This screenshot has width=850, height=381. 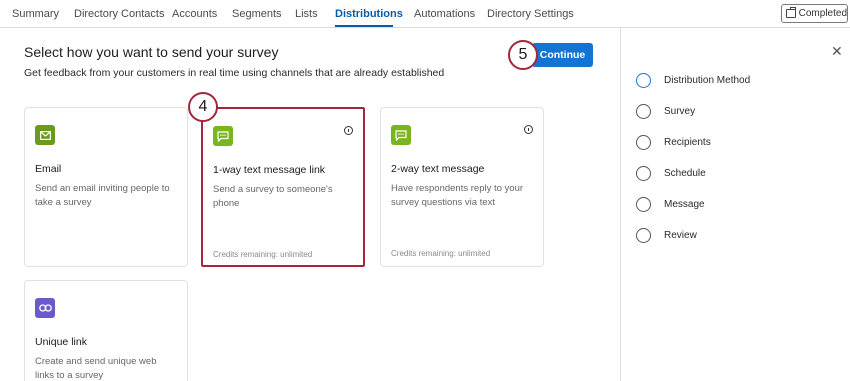 What do you see at coordinates (791, 12) in the screenshot?
I see `briefcase-icon` at bounding box center [791, 12].